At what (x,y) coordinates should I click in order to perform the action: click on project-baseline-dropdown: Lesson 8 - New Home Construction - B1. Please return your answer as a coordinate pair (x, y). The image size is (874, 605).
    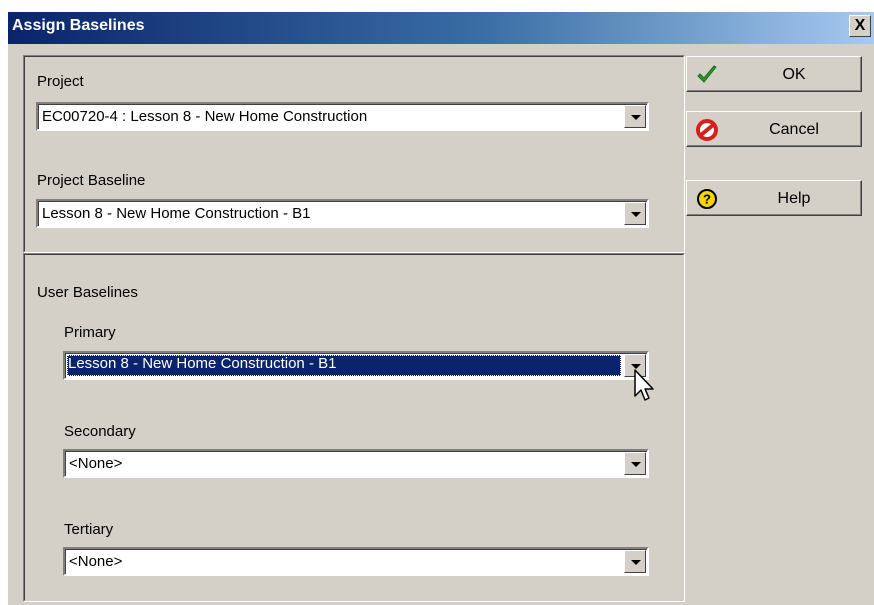
    Looking at the image, I should click on (342, 213).